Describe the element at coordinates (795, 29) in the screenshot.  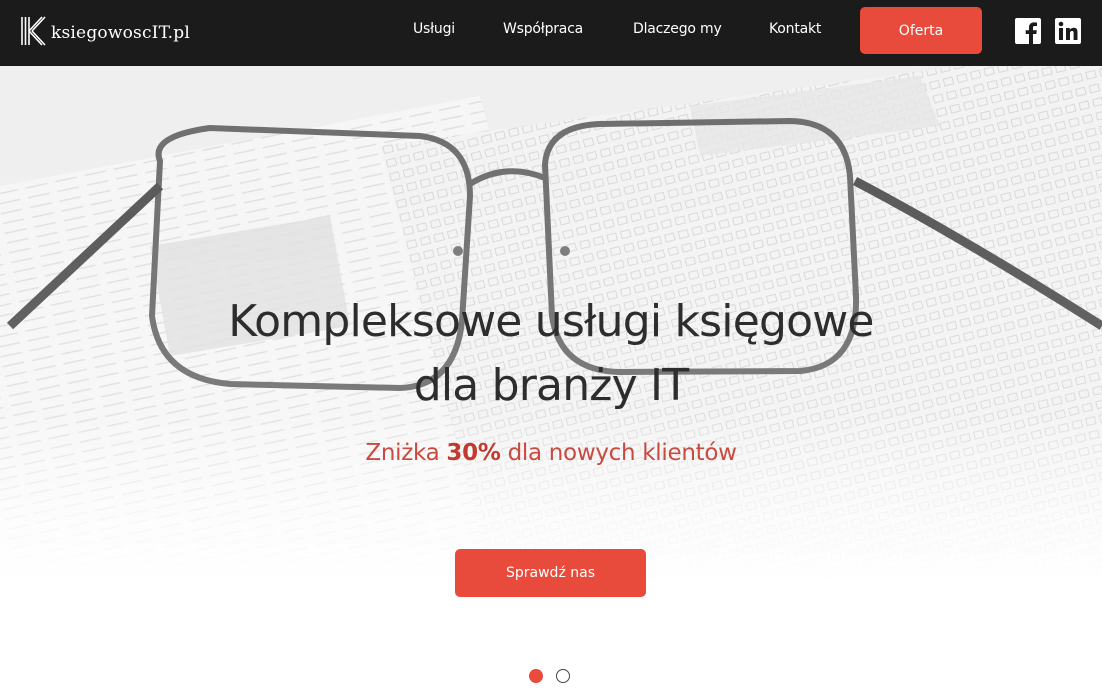
I see `nav-link-kontakt: Kontakt` at that location.